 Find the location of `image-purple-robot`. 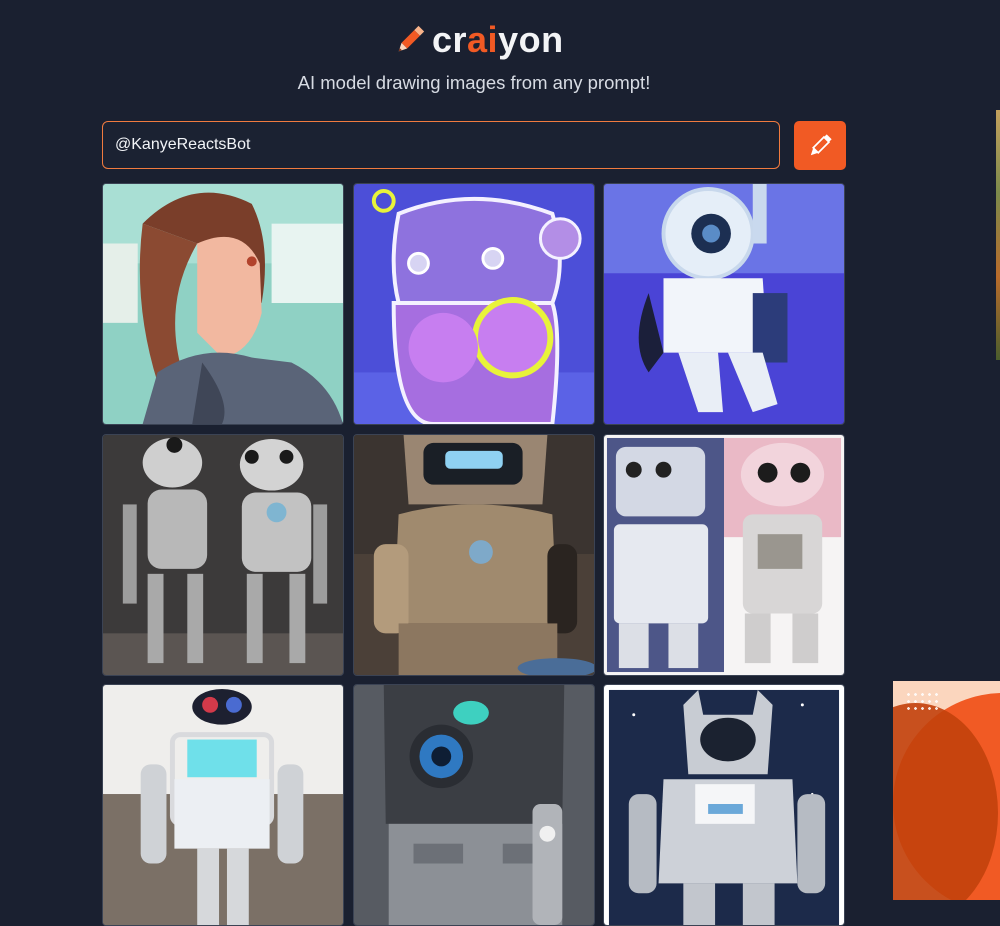

image-purple-robot is located at coordinates (474, 304).